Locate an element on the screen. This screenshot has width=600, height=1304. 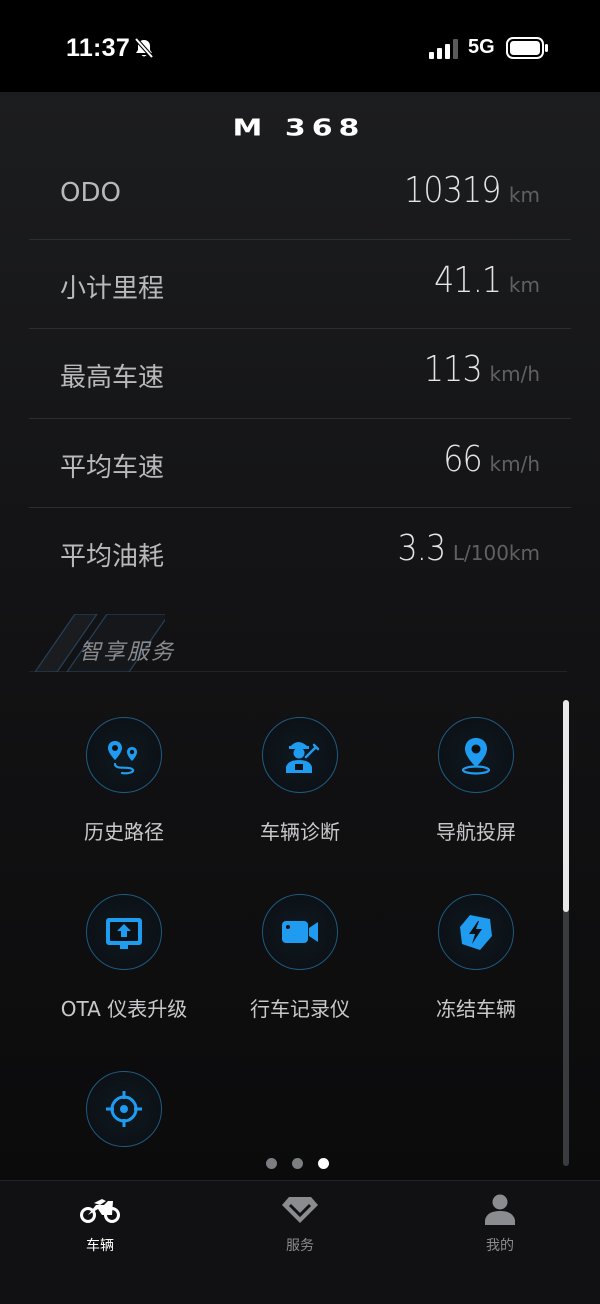
stat-label: 小计里程 is located at coordinates (112, 288).